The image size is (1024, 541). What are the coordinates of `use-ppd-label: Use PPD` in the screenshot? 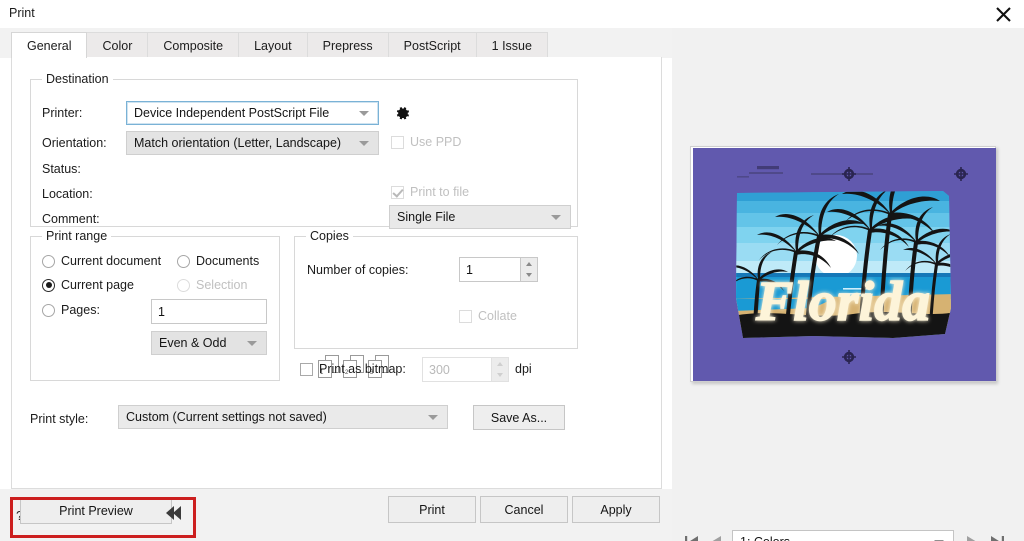 It's located at (436, 142).